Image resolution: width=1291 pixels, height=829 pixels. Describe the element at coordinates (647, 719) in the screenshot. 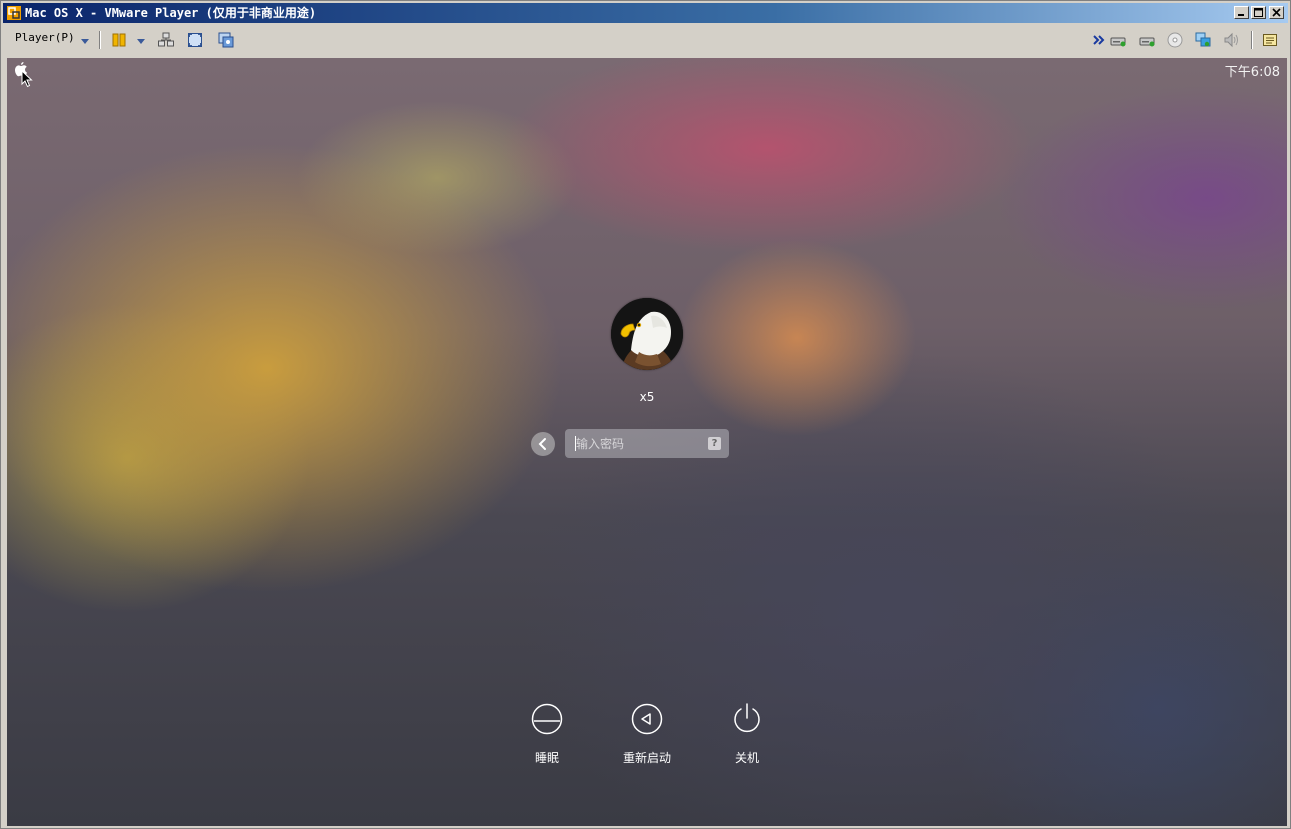

I see `restart-icon` at that location.